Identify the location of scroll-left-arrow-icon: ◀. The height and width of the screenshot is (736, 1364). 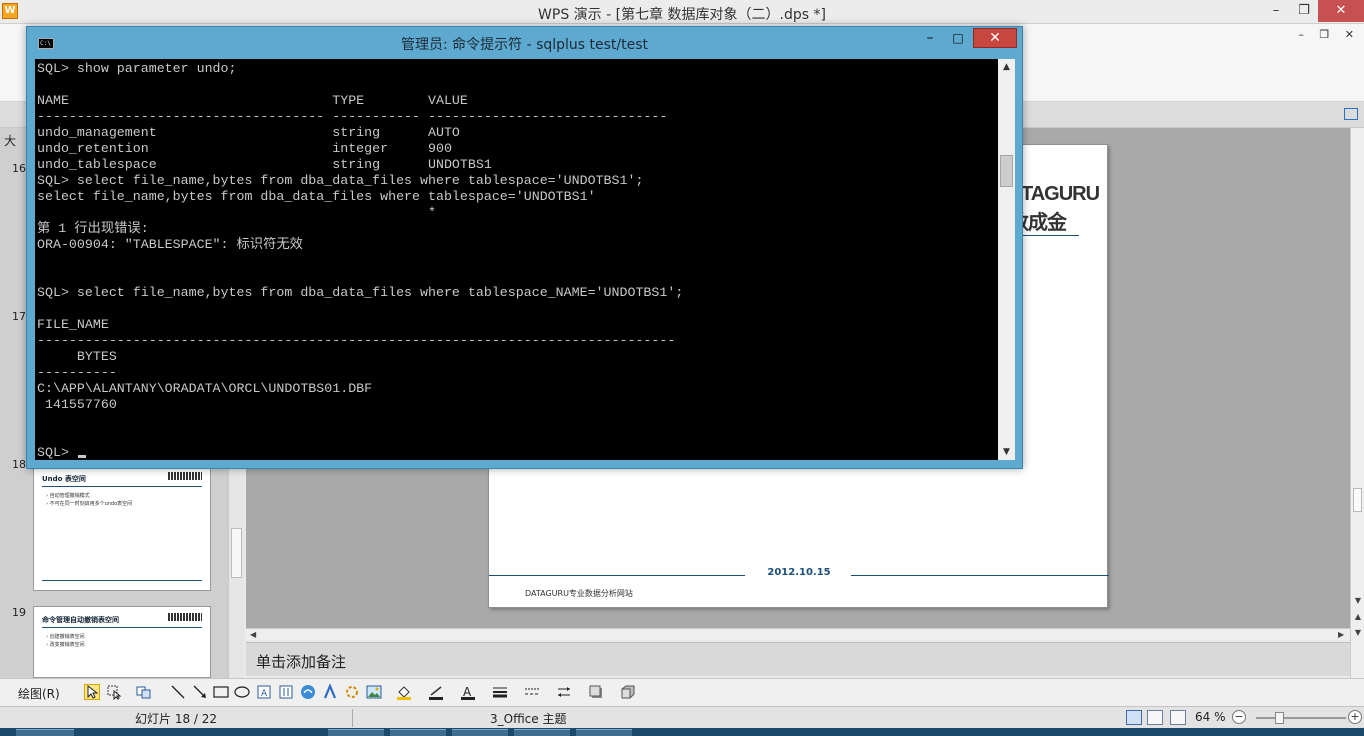
(253, 634).